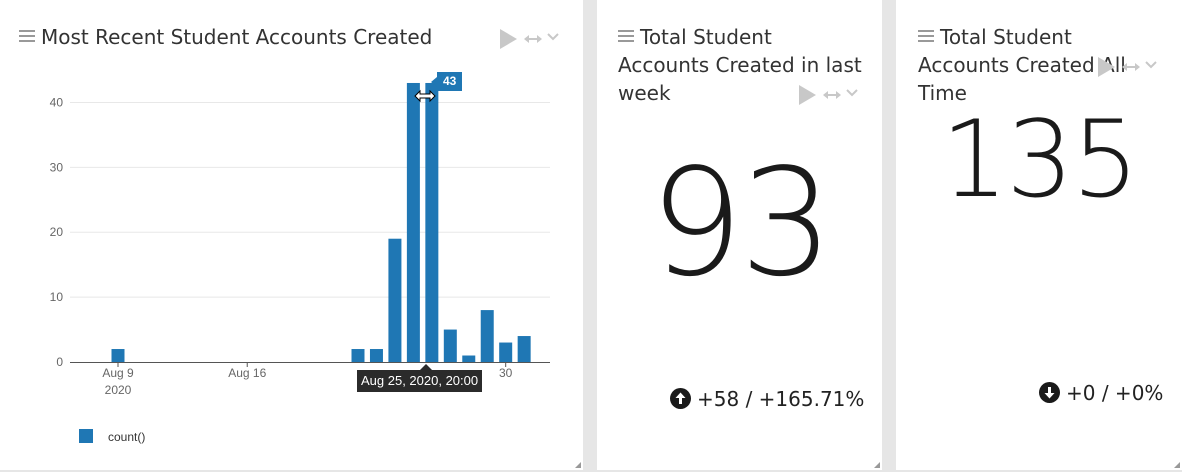  What do you see at coordinates (247, 373) in the screenshot?
I see `x-tick-label: Aug 16` at bounding box center [247, 373].